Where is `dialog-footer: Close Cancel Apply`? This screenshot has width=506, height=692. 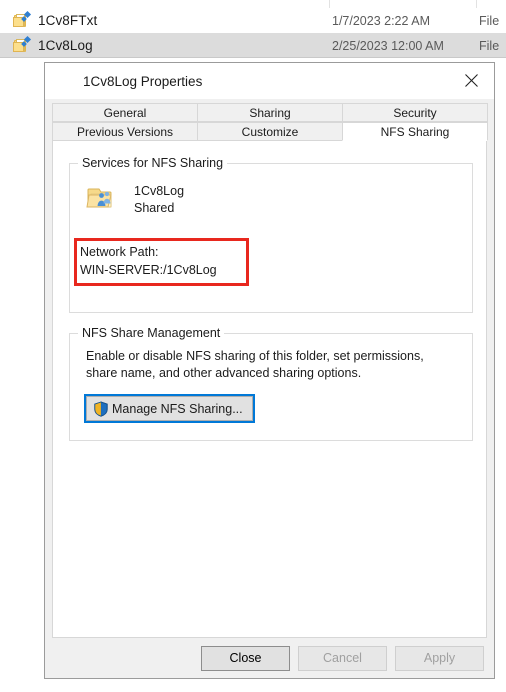 dialog-footer: Close Cancel Apply is located at coordinates (269, 658).